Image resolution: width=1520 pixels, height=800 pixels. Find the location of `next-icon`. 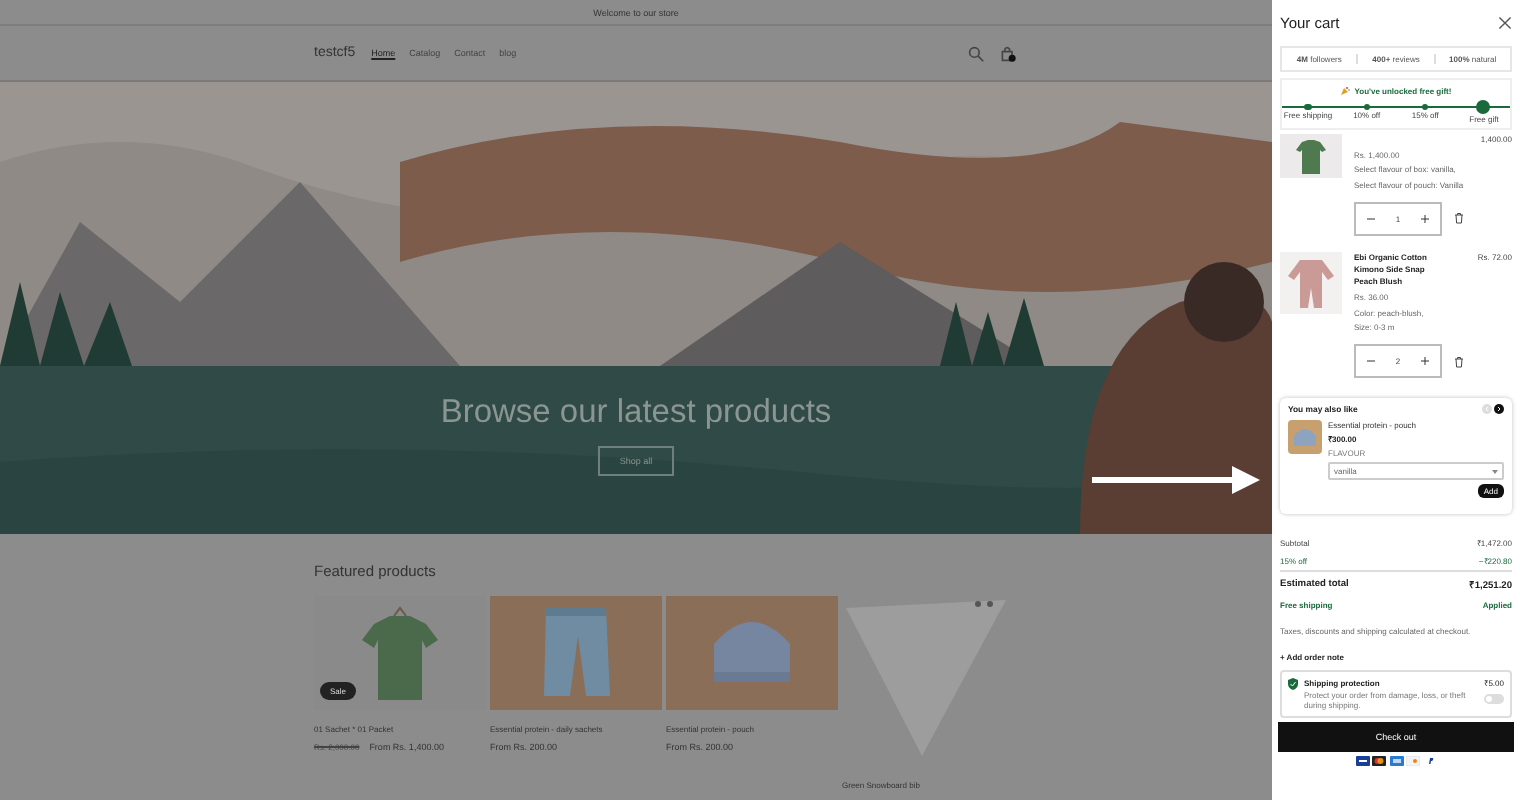

next-icon is located at coordinates (1499, 409).